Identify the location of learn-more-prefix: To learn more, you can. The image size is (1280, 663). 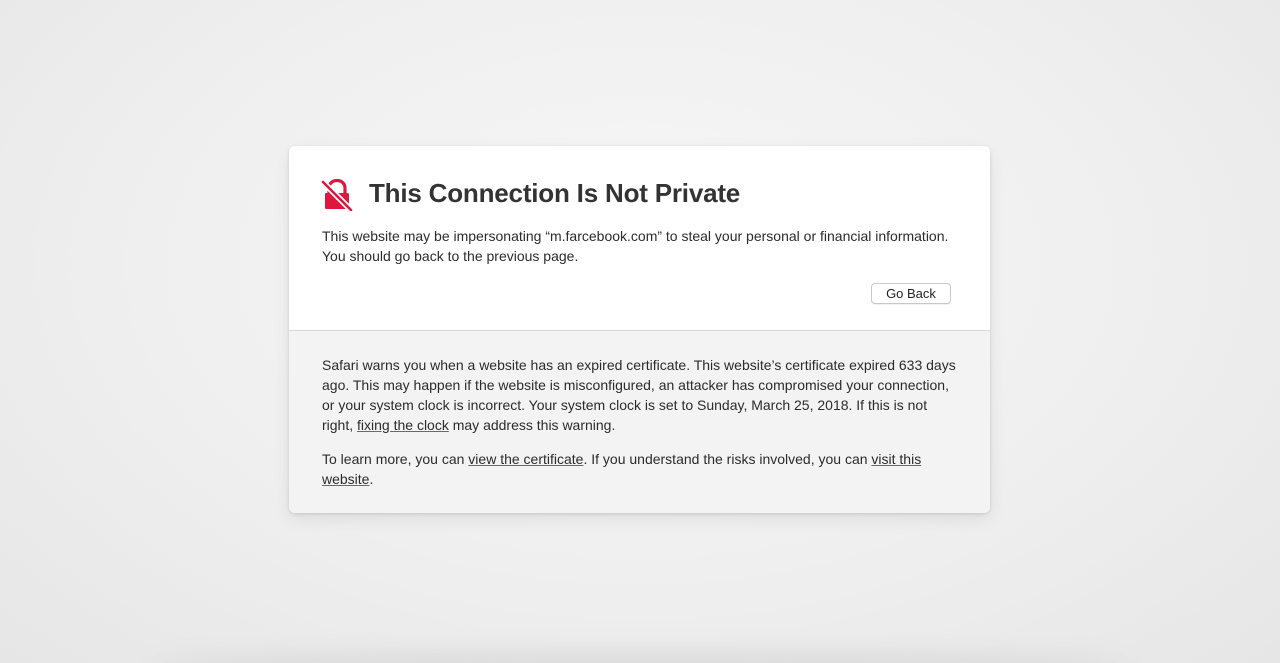
(395, 459).